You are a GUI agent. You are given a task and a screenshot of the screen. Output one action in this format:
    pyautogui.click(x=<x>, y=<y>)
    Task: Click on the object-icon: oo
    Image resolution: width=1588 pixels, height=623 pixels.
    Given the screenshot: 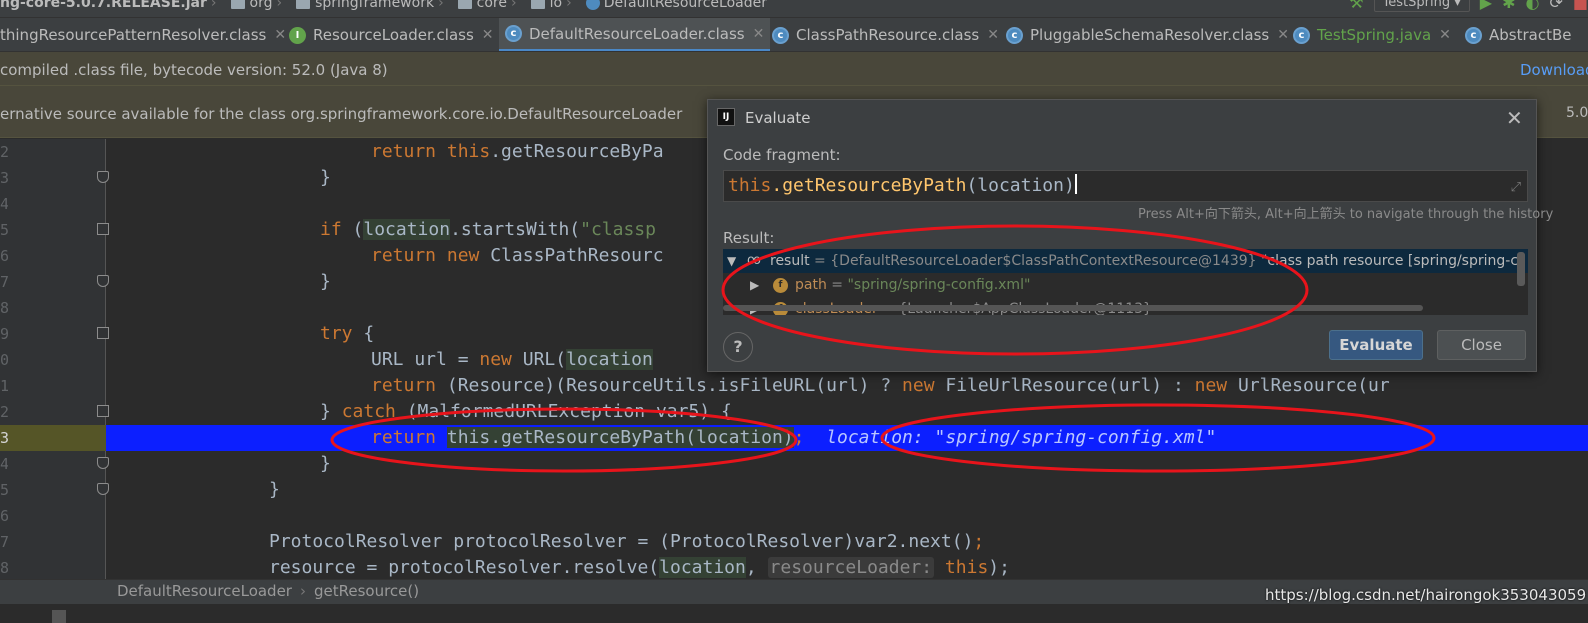 What is the action you would take?
    pyautogui.click(x=754, y=260)
    